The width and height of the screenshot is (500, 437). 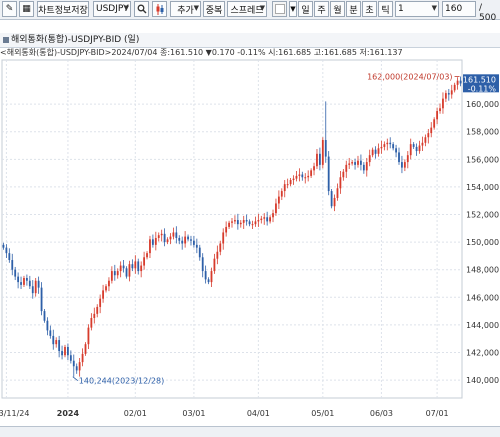 What do you see at coordinates (479, 79) in the screenshot?
I see `last-price-value: 161.510` at bounding box center [479, 79].